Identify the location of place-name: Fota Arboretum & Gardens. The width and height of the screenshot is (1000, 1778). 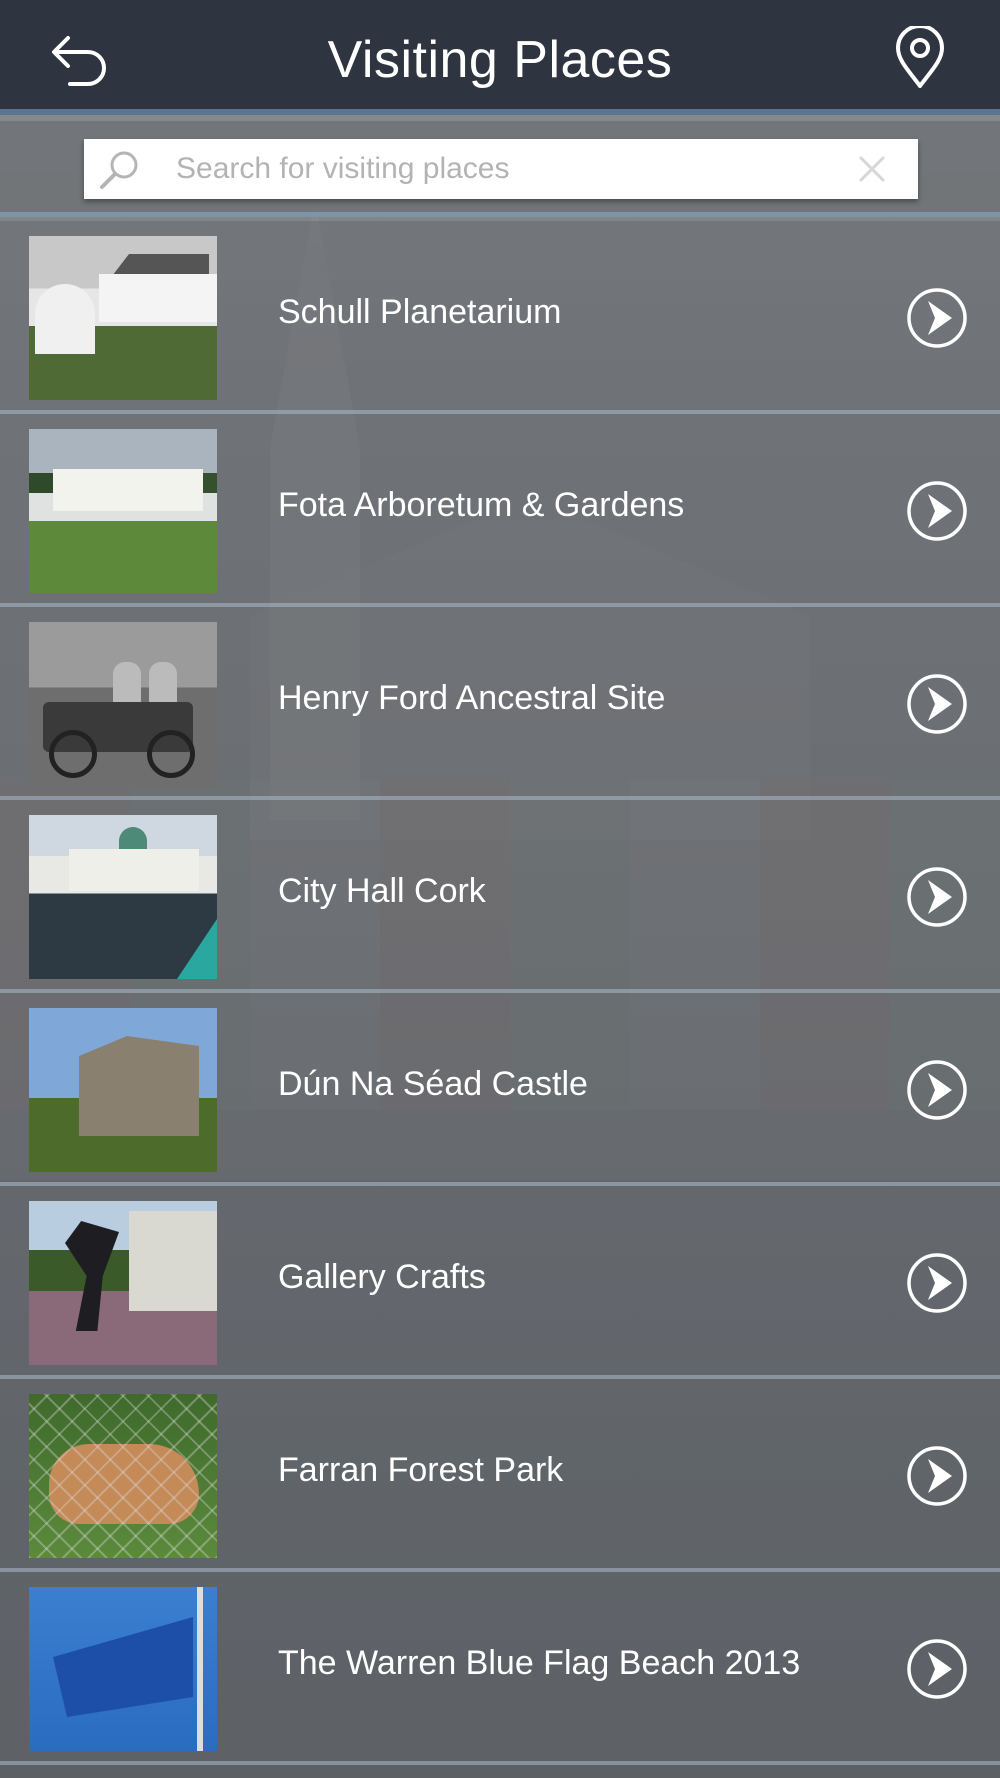
(481, 505).